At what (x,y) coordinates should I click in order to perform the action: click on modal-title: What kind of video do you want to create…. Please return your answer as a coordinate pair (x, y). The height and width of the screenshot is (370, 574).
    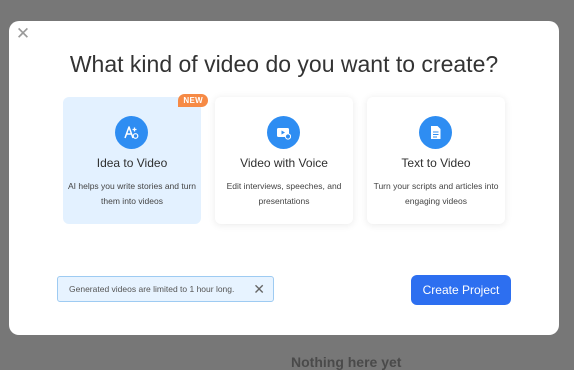
    Looking at the image, I should click on (284, 64).